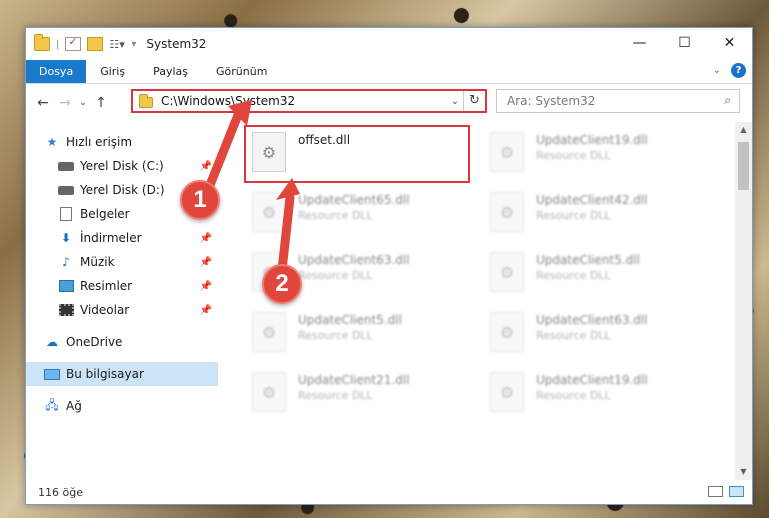  What do you see at coordinates (743, 472) in the screenshot?
I see `scroll-down-icon: ▼` at bounding box center [743, 472].